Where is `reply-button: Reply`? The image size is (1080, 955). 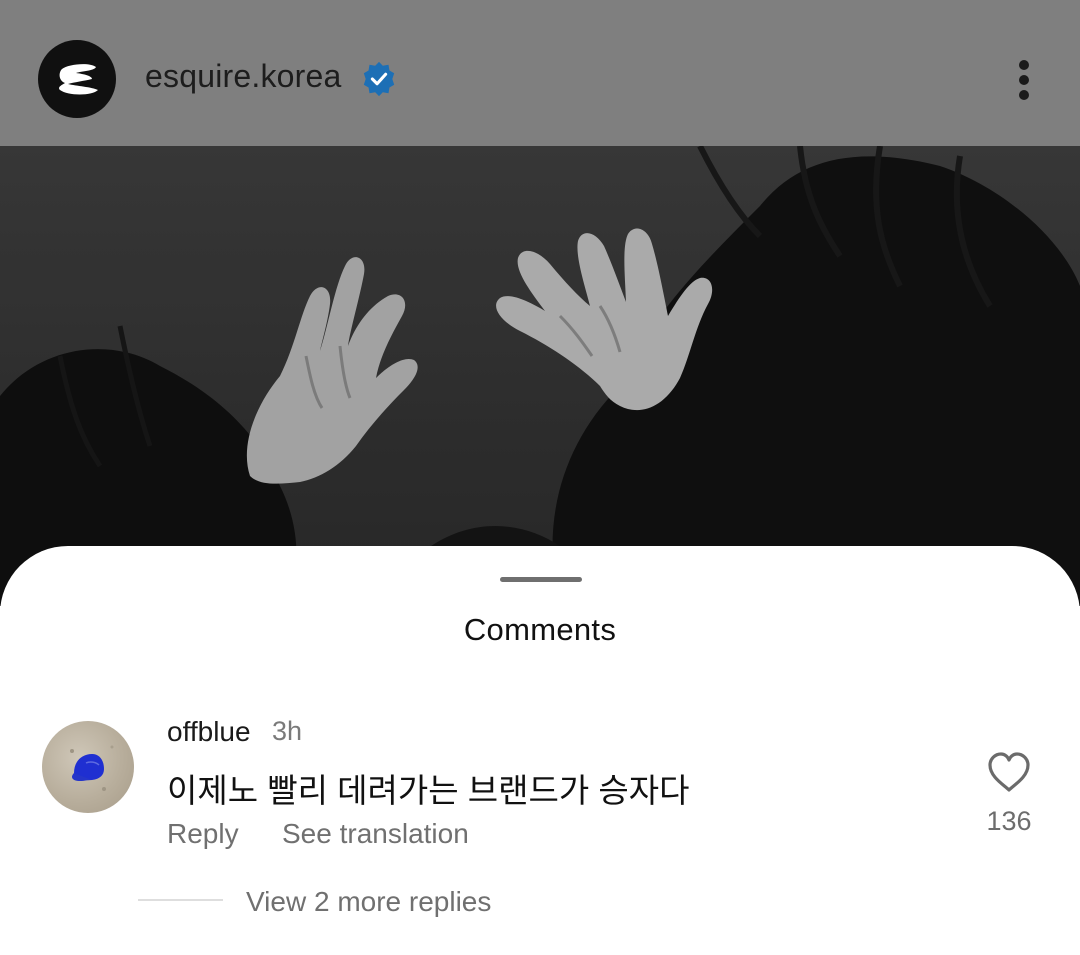 reply-button: Reply is located at coordinates (203, 834).